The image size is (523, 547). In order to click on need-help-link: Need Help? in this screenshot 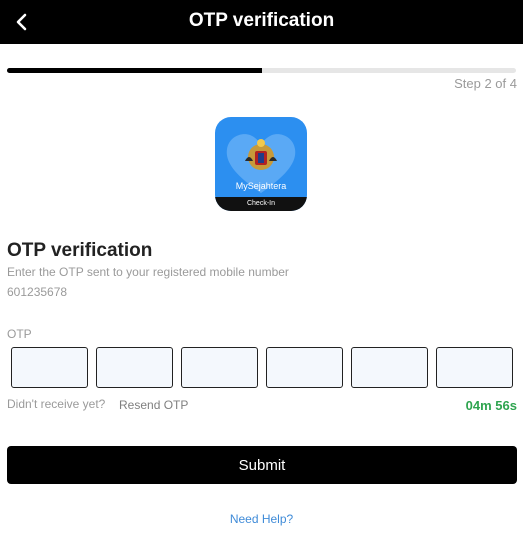, I will do `click(261, 519)`.